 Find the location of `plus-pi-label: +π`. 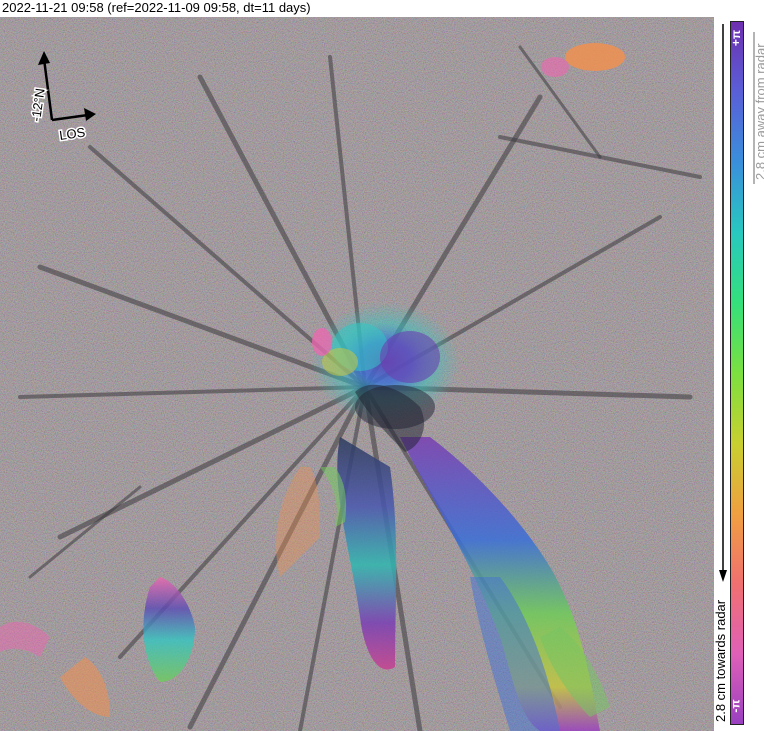

plus-pi-label: +π is located at coordinates (736, 38).